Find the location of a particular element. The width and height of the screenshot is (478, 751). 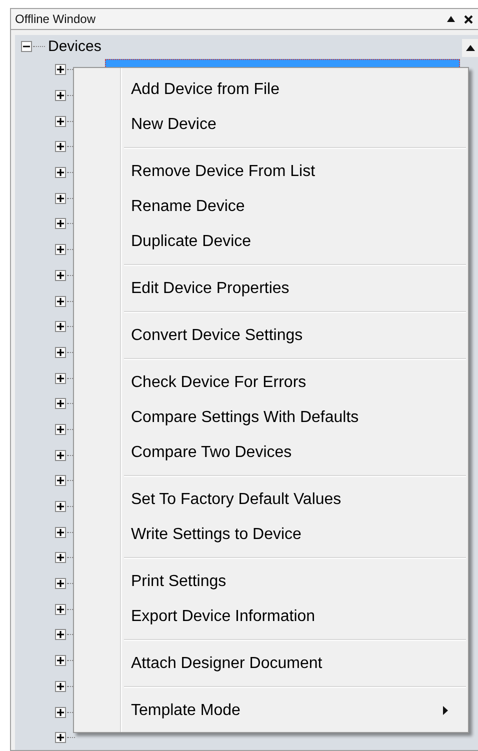

window-title: Offline Window is located at coordinates (55, 19).